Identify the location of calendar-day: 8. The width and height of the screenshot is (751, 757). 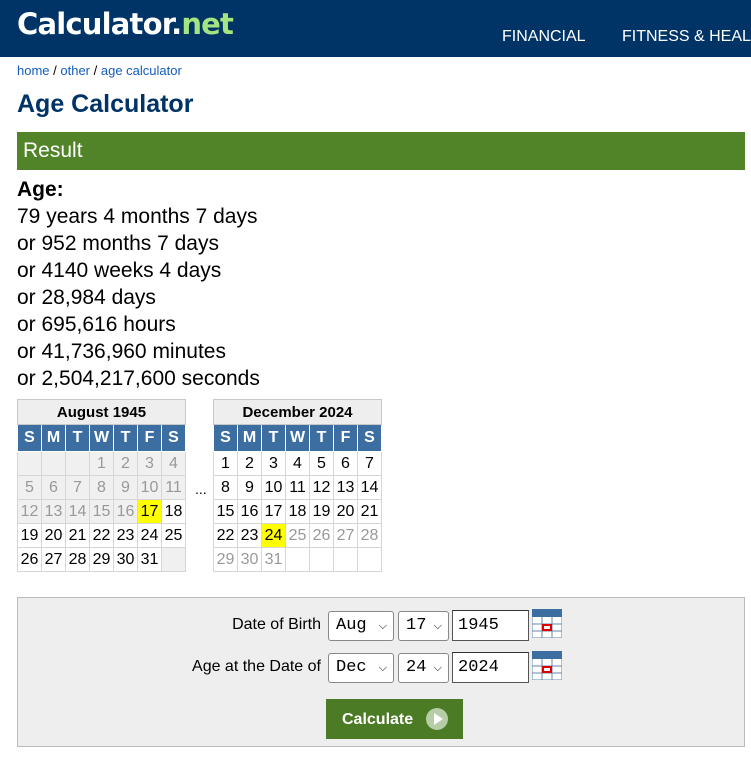
(101, 487).